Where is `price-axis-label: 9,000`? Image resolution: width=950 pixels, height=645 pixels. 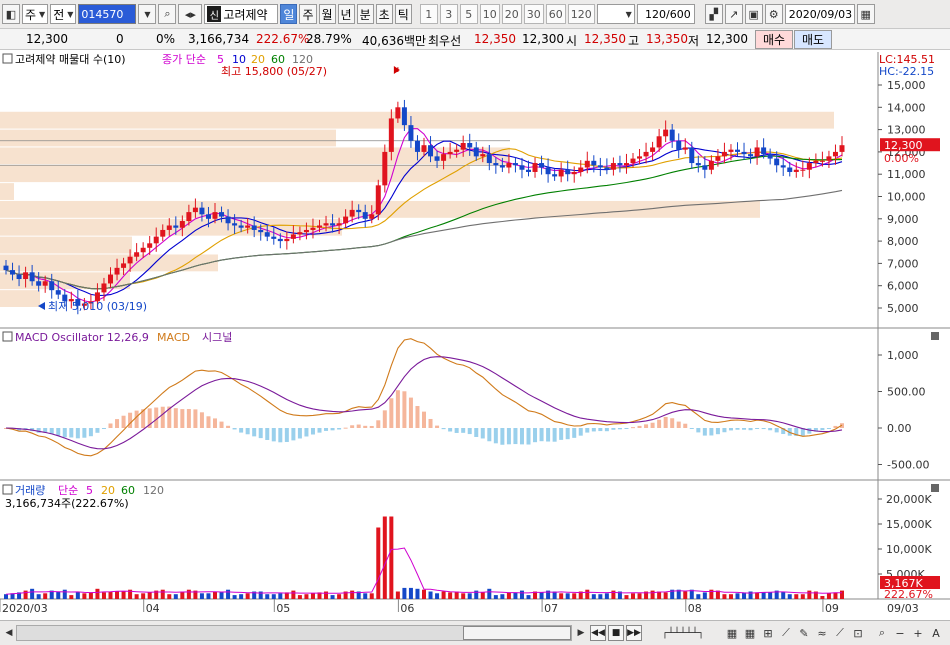 price-axis-label: 9,000 is located at coordinates (903, 219).